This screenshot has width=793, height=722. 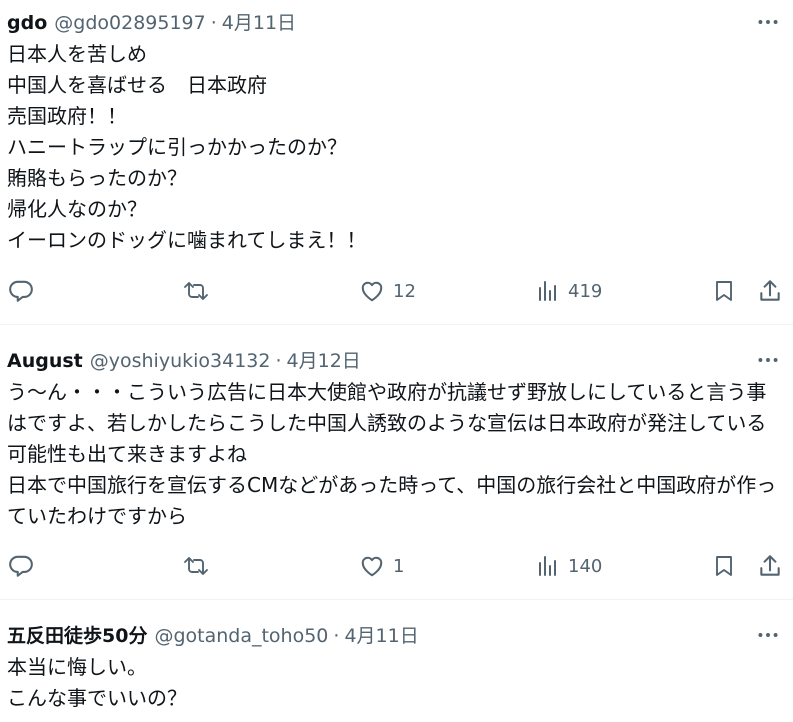 I want to click on tweet-actions: 12 419, so click(x=396, y=291).